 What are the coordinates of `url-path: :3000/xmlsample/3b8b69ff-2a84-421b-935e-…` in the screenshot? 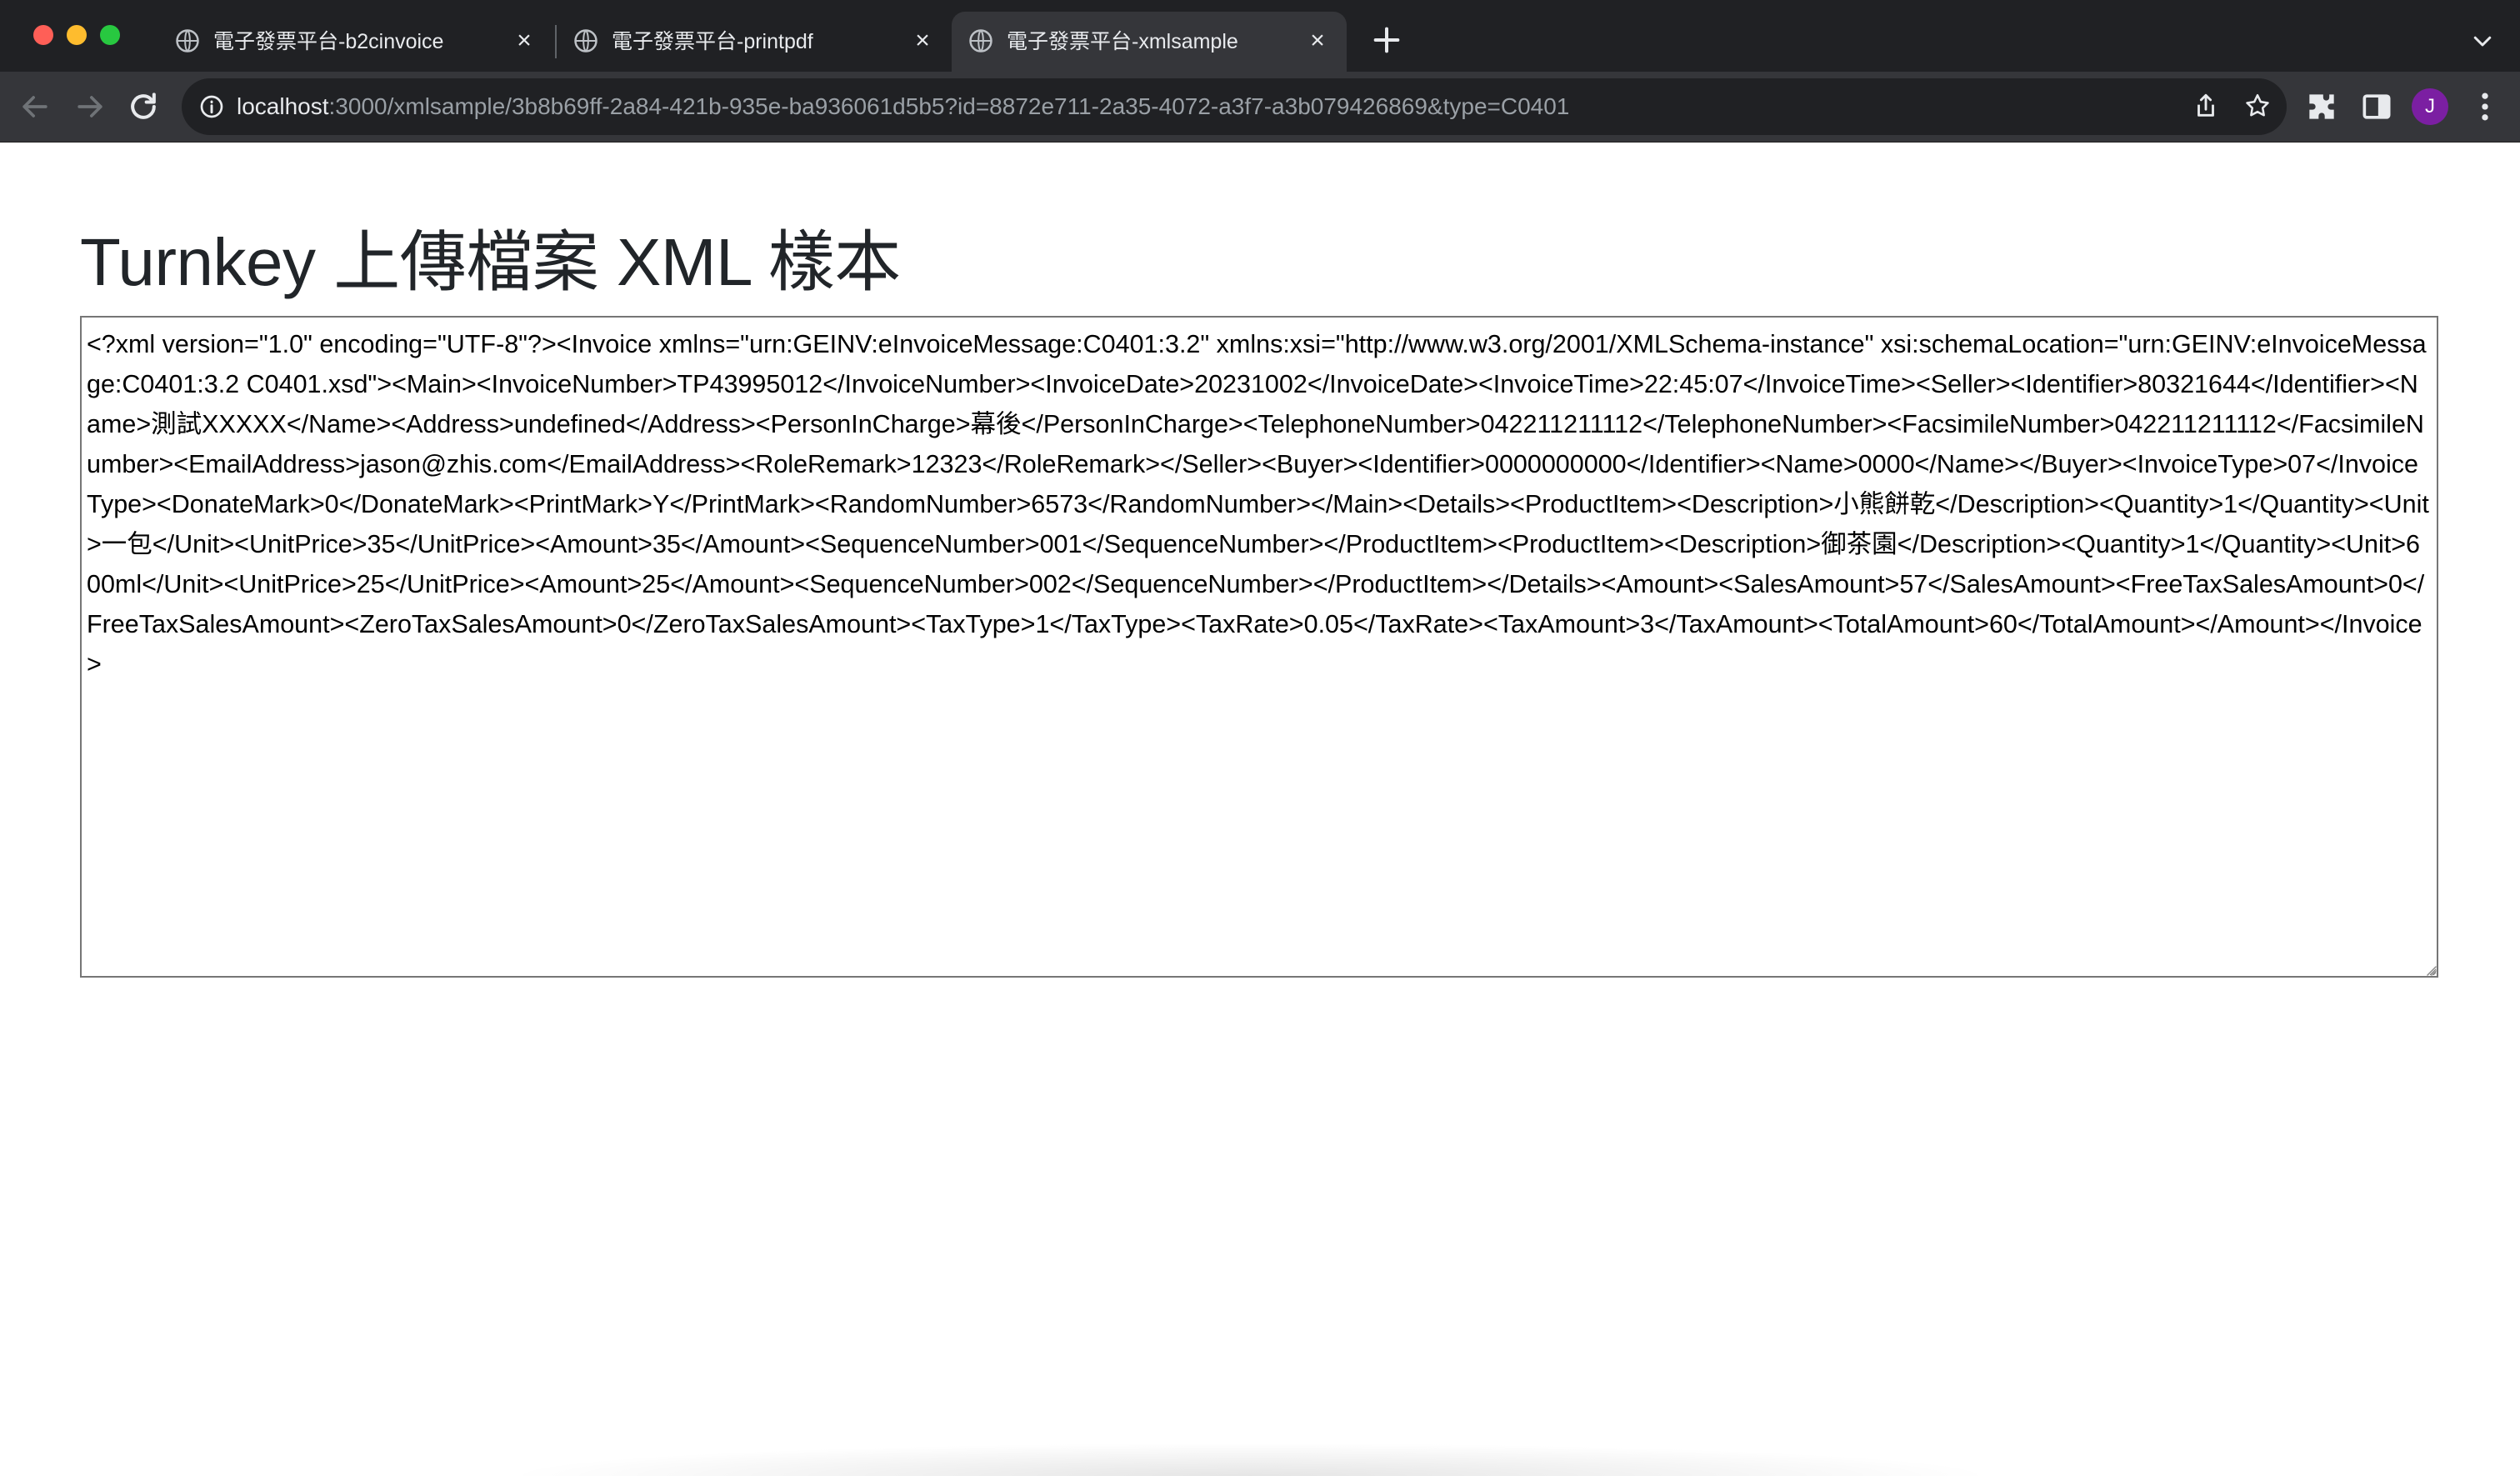 It's located at (949, 106).